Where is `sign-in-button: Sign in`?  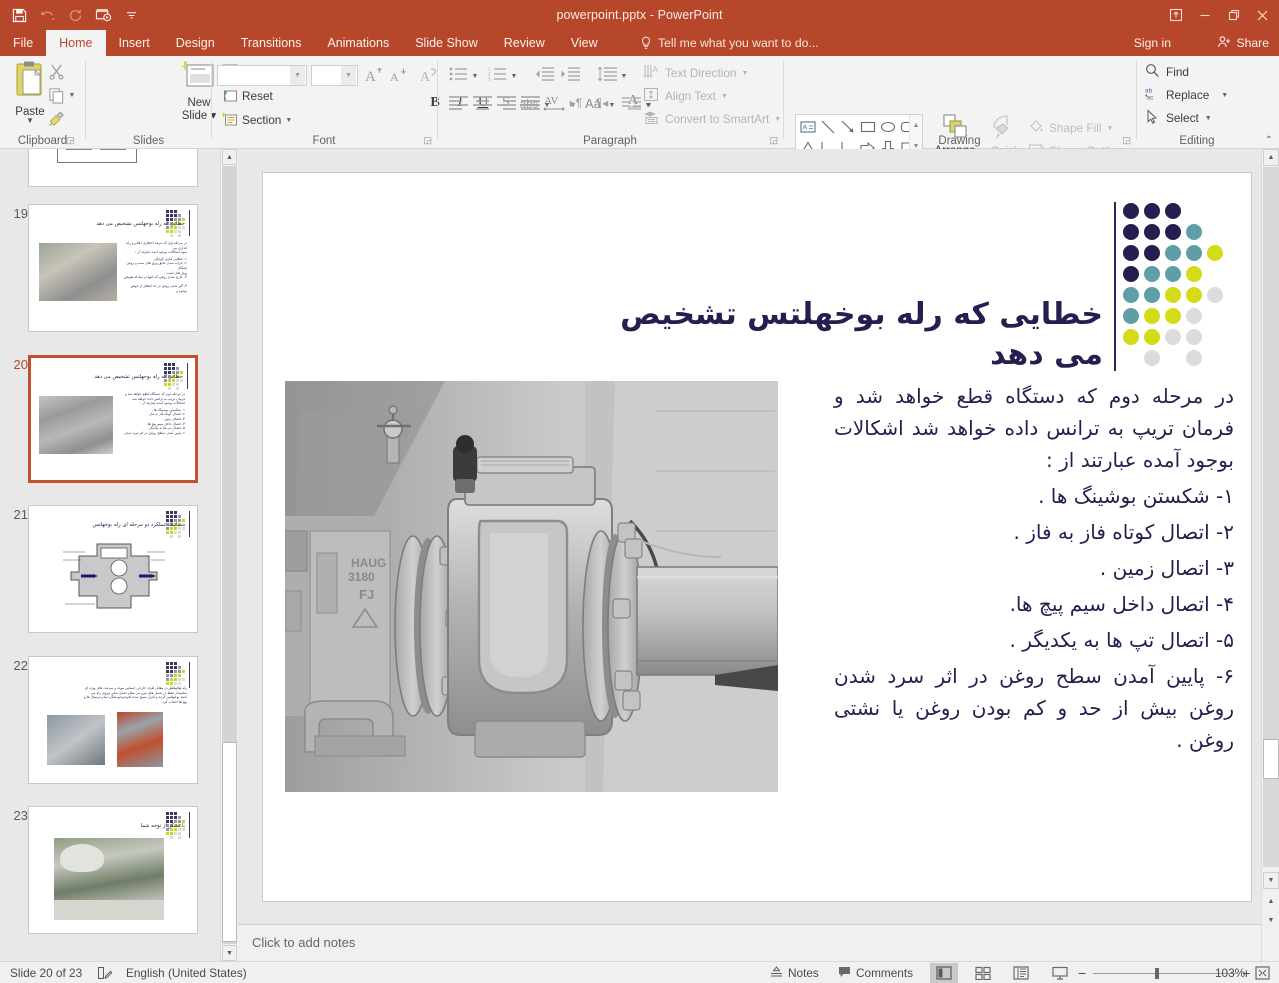 sign-in-button: Sign in is located at coordinates (1152, 43).